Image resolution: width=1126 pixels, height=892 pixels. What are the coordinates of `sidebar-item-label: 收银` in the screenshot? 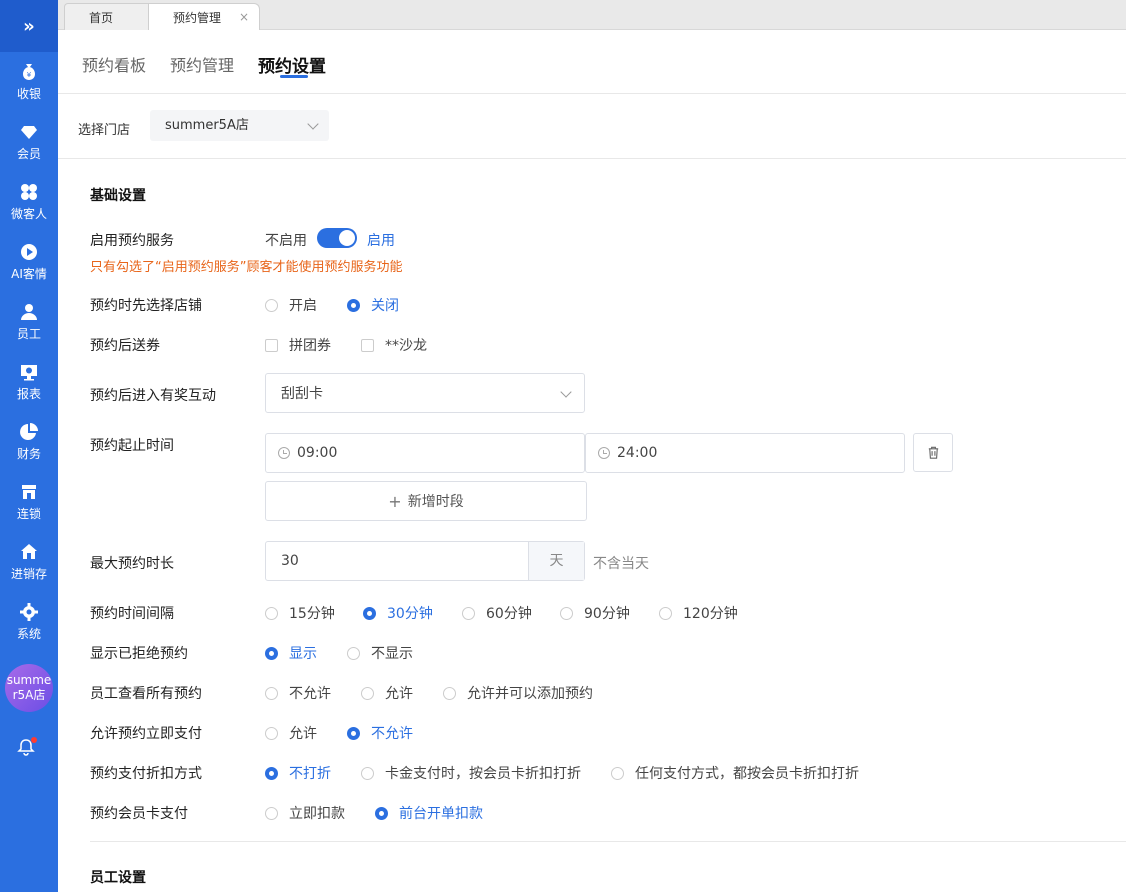 It's located at (28, 94).